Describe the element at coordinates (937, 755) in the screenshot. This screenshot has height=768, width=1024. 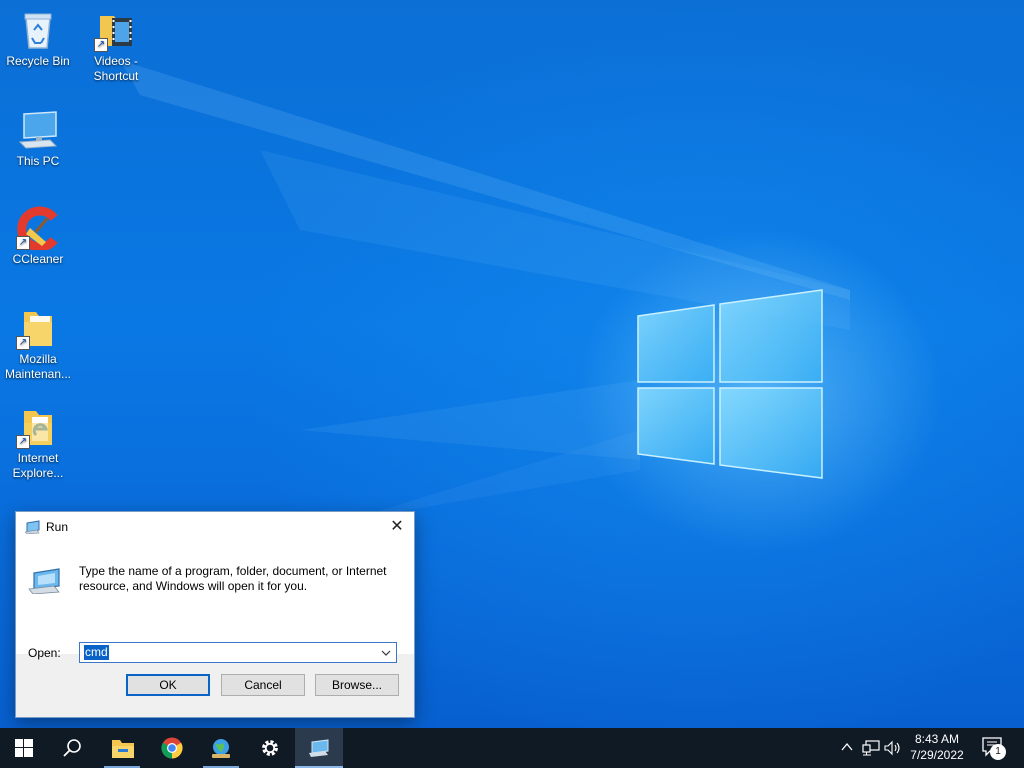
I see `clock-date: 7/29/2022` at that location.